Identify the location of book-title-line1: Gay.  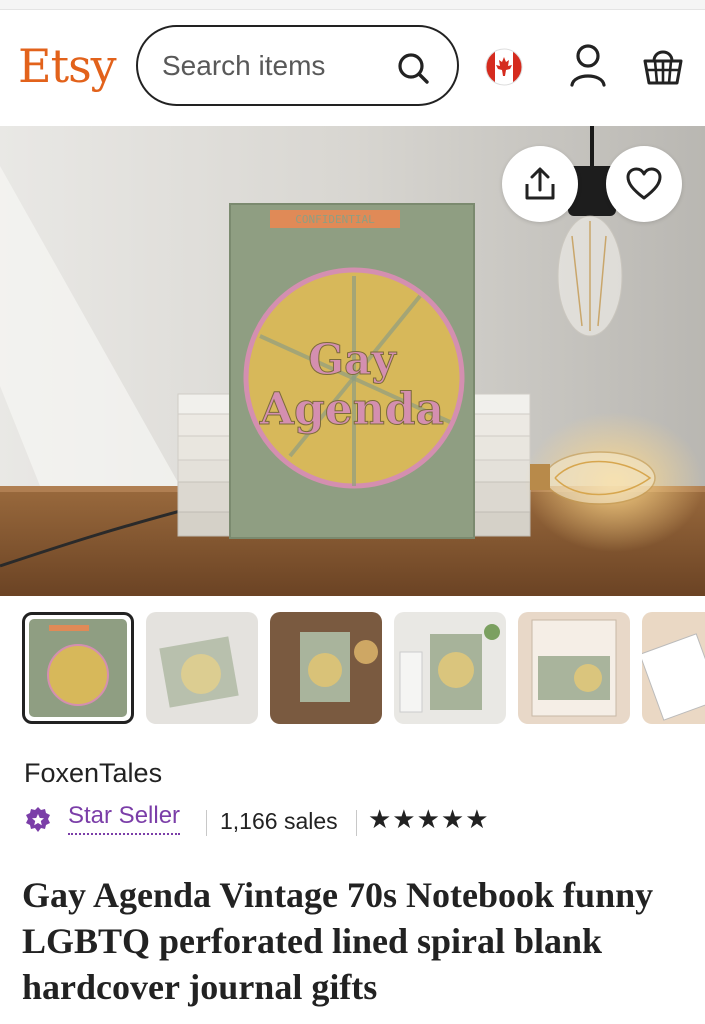
(352, 359).